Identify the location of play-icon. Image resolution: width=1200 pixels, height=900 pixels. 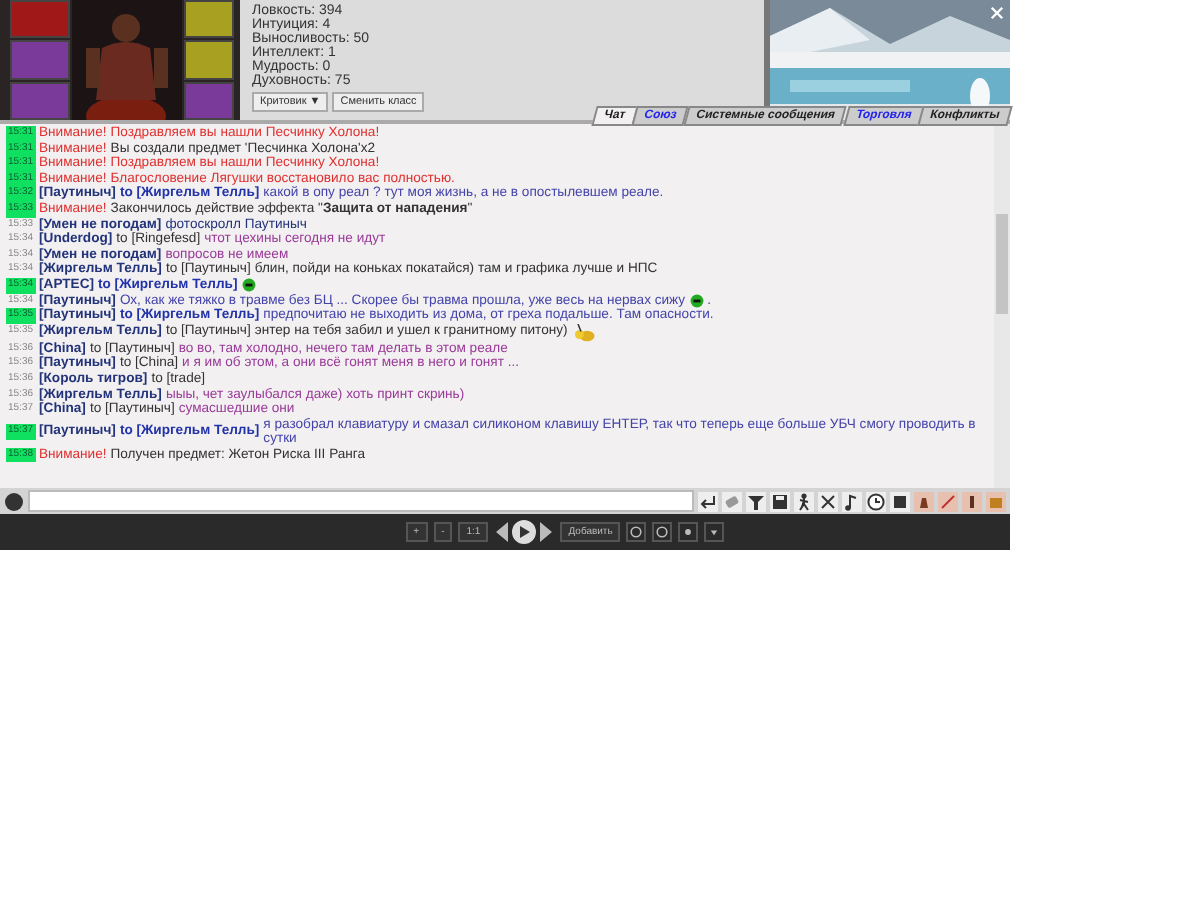
(524, 532).